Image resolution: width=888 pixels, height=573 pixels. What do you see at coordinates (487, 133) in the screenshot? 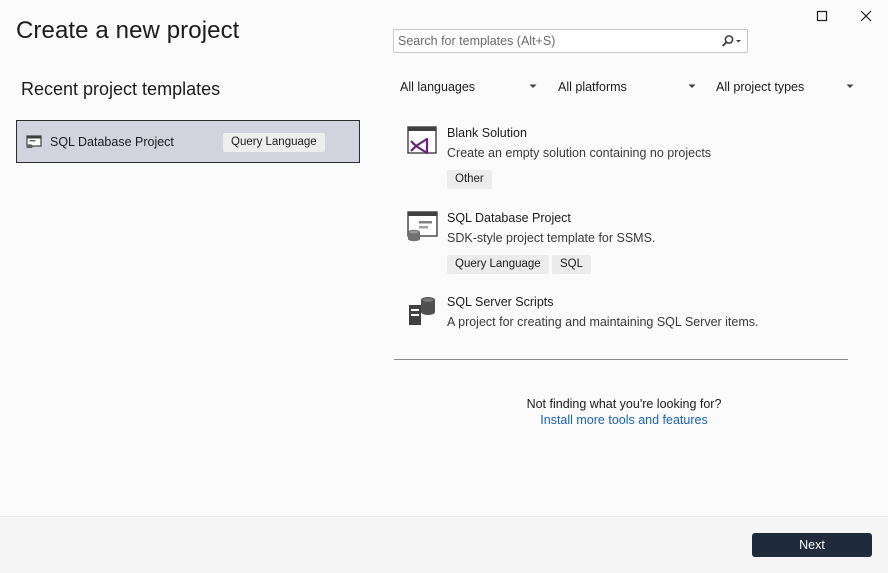
I see `template-name: Blank Solution` at bounding box center [487, 133].